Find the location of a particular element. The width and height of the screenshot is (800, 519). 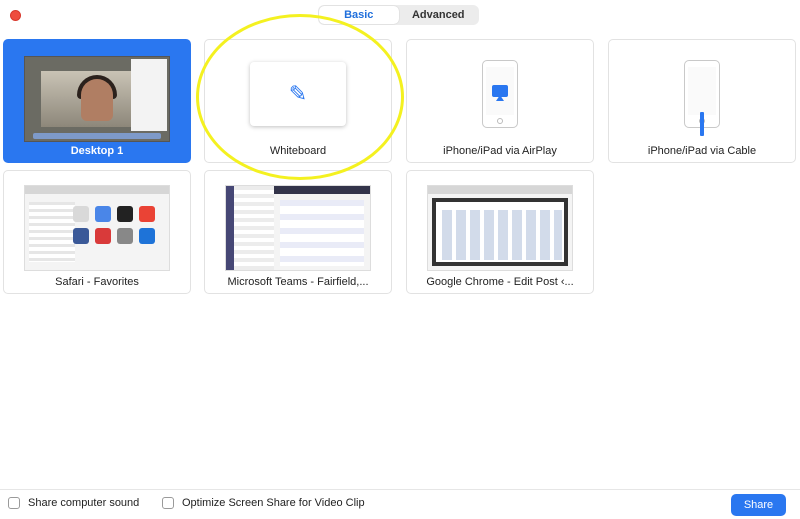

phone-icon is located at coordinates (500, 94).